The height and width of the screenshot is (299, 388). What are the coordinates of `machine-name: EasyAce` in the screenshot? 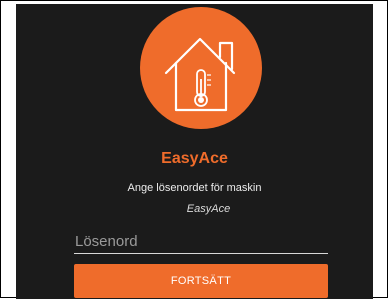 It's located at (208, 209).